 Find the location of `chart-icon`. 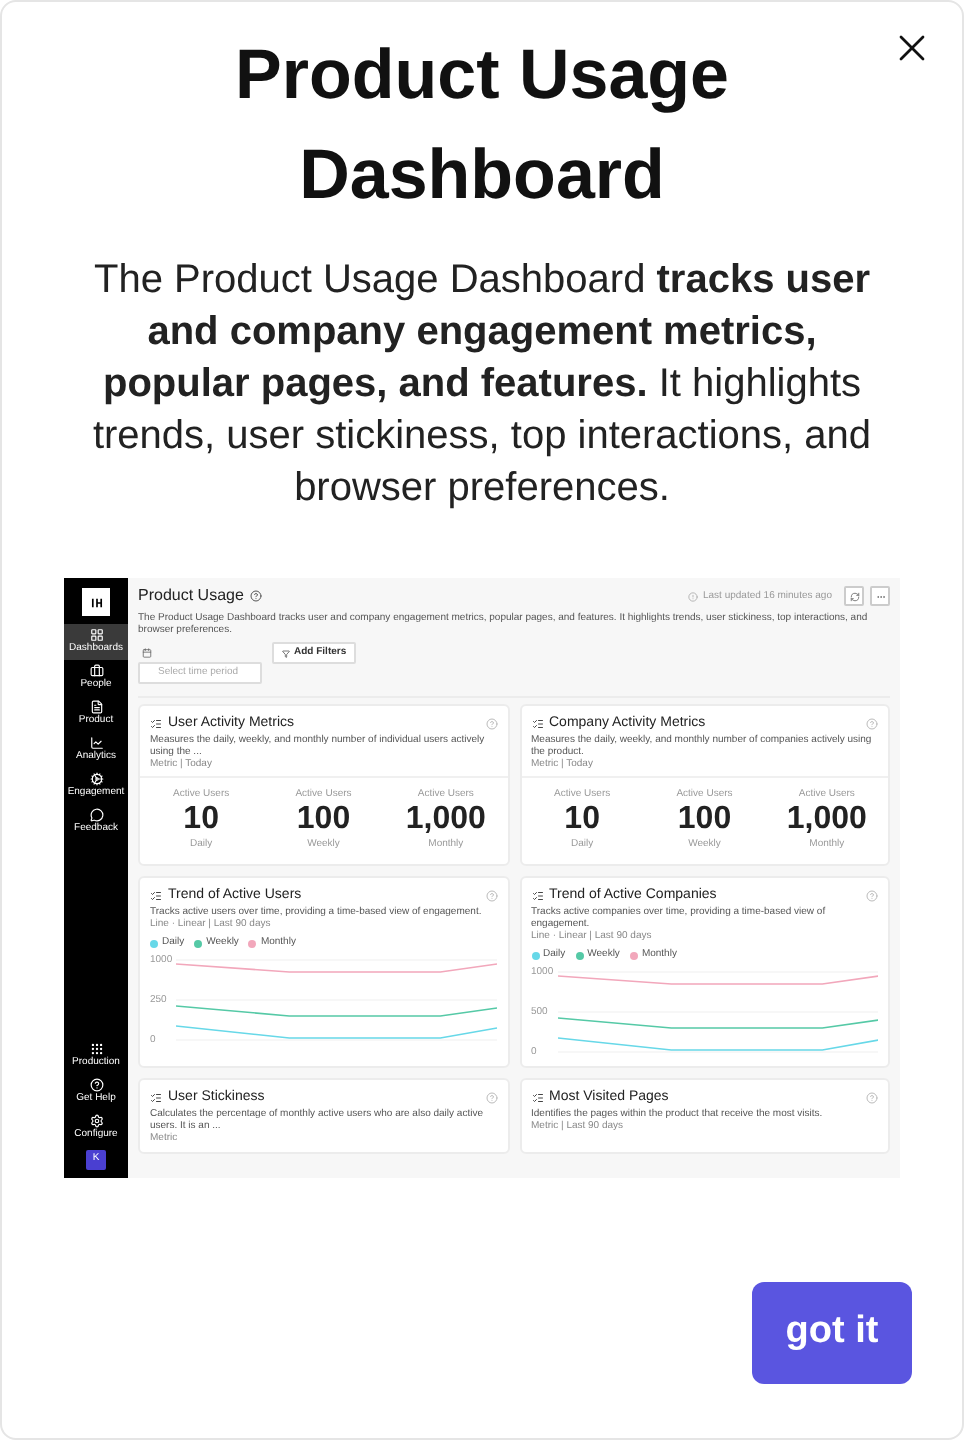

chart-icon is located at coordinates (96, 743).